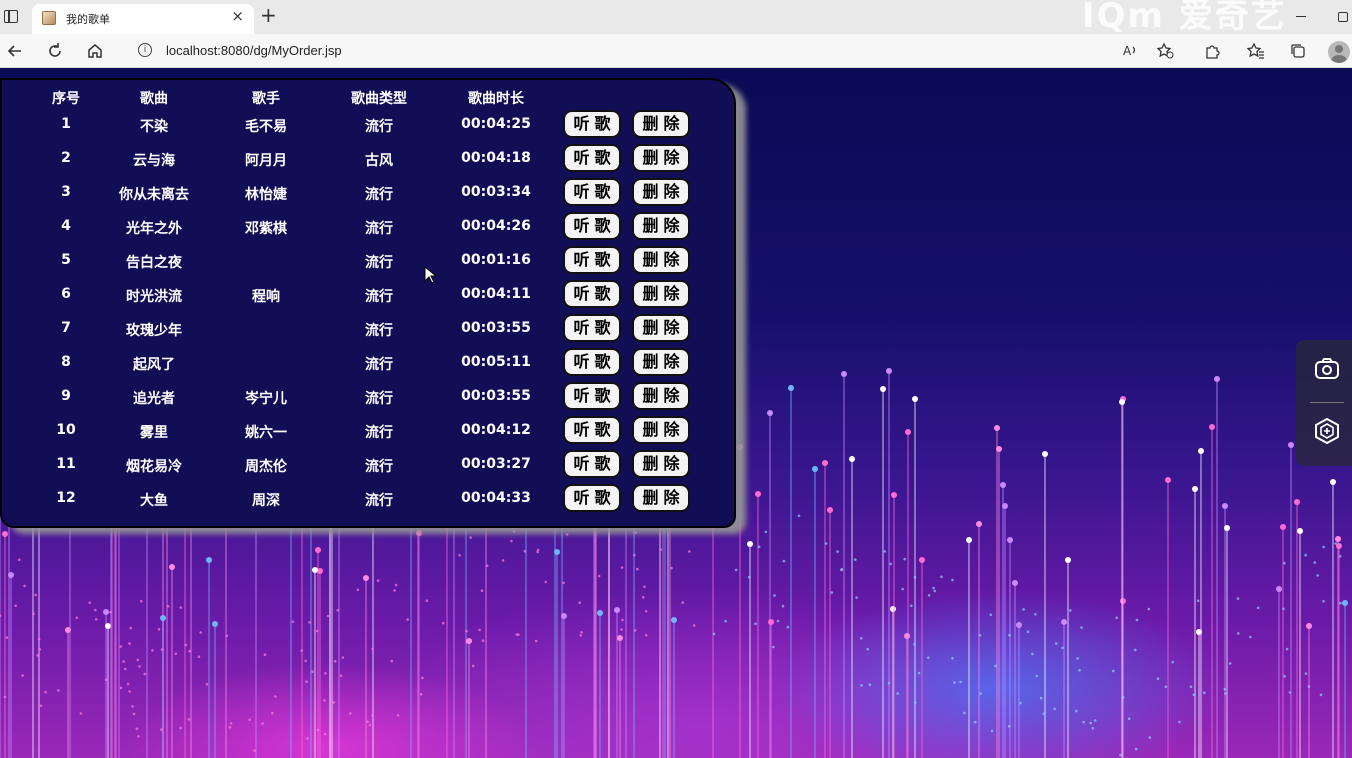  What do you see at coordinates (1343, 17) in the screenshot?
I see `restore-button` at bounding box center [1343, 17].